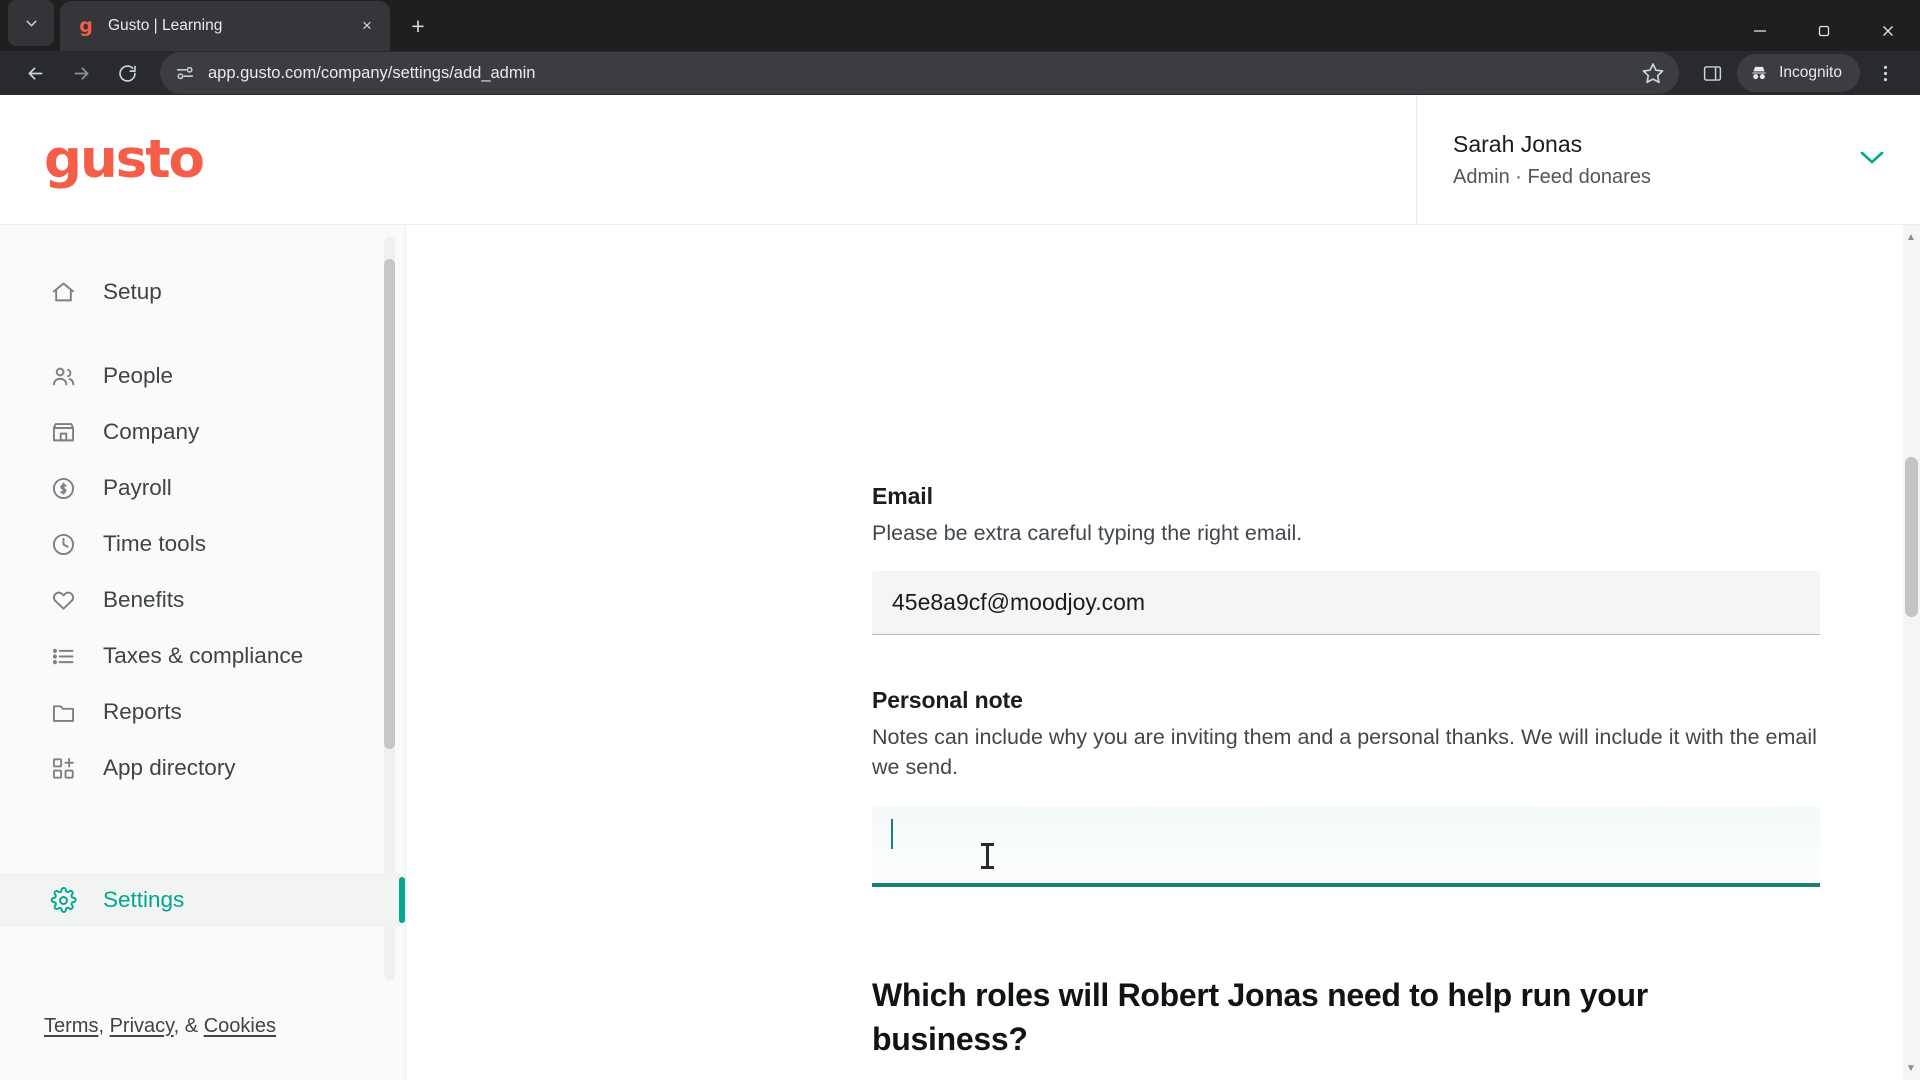 The height and width of the screenshot is (1080, 1920). What do you see at coordinates (367, 26) in the screenshot?
I see `tab-close-button: ×` at bounding box center [367, 26].